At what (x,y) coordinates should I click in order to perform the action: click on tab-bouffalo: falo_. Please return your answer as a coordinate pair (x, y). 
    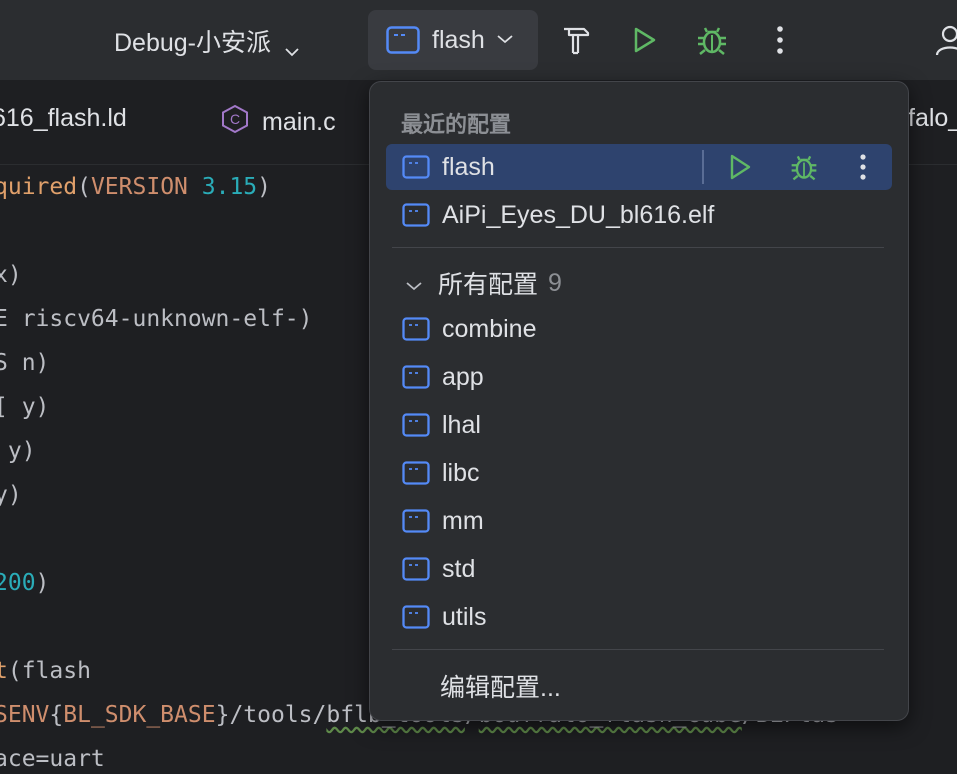
    Looking at the image, I should click on (932, 118).